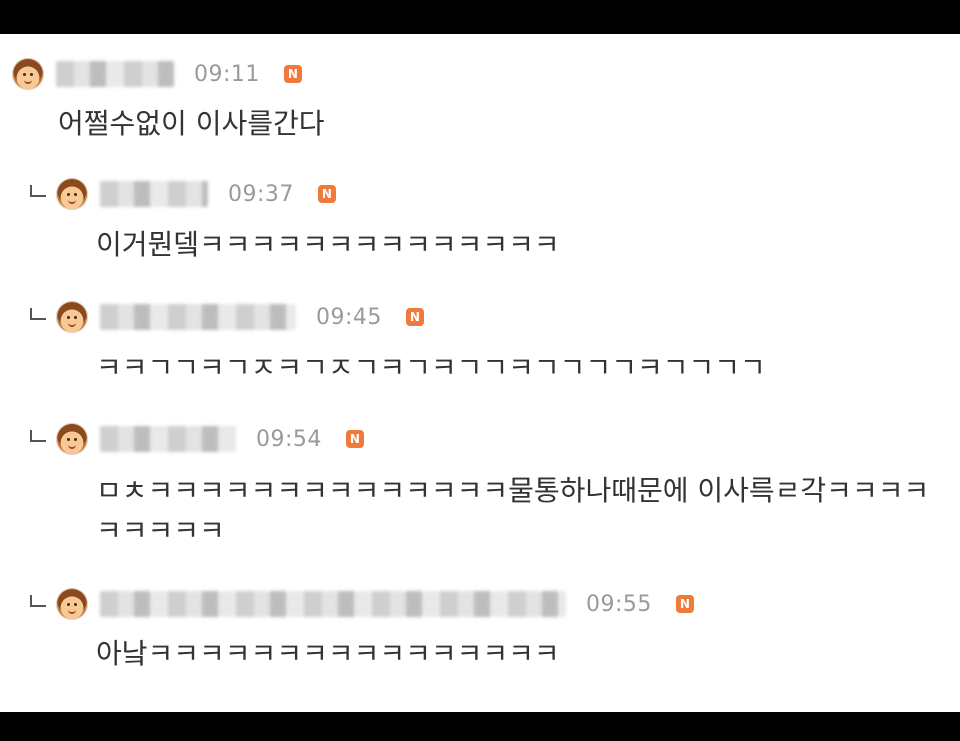  Describe the element at coordinates (619, 604) in the screenshot. I see `timestamp: 09:55` at that location.